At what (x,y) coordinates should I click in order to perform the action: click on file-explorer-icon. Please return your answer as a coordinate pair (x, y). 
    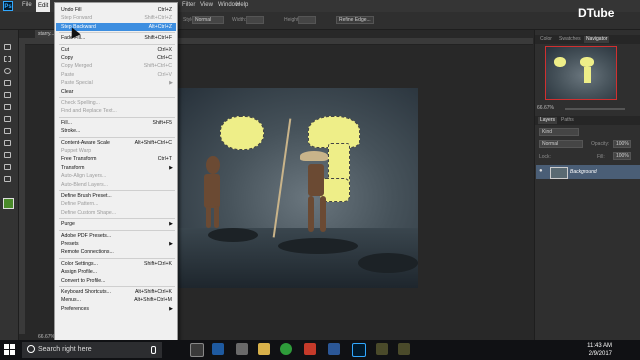
    Looking at the image, I should click on (264, 349).